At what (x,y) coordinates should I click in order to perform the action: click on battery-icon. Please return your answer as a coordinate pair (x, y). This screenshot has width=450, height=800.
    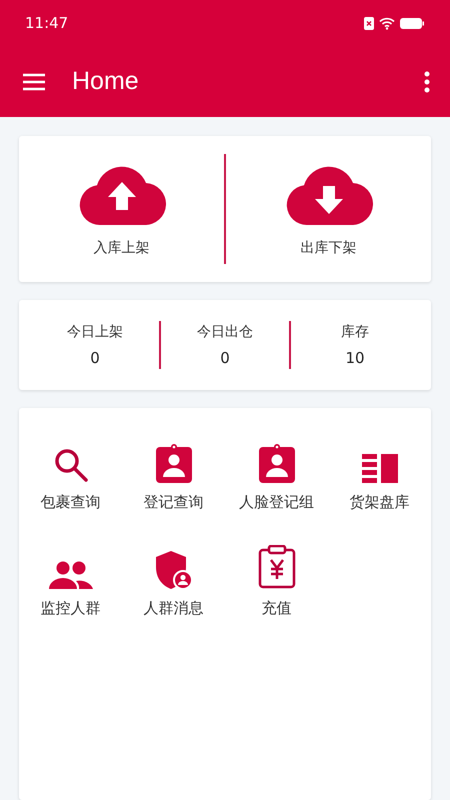
    Looking at the image, I should click on (412, 23).